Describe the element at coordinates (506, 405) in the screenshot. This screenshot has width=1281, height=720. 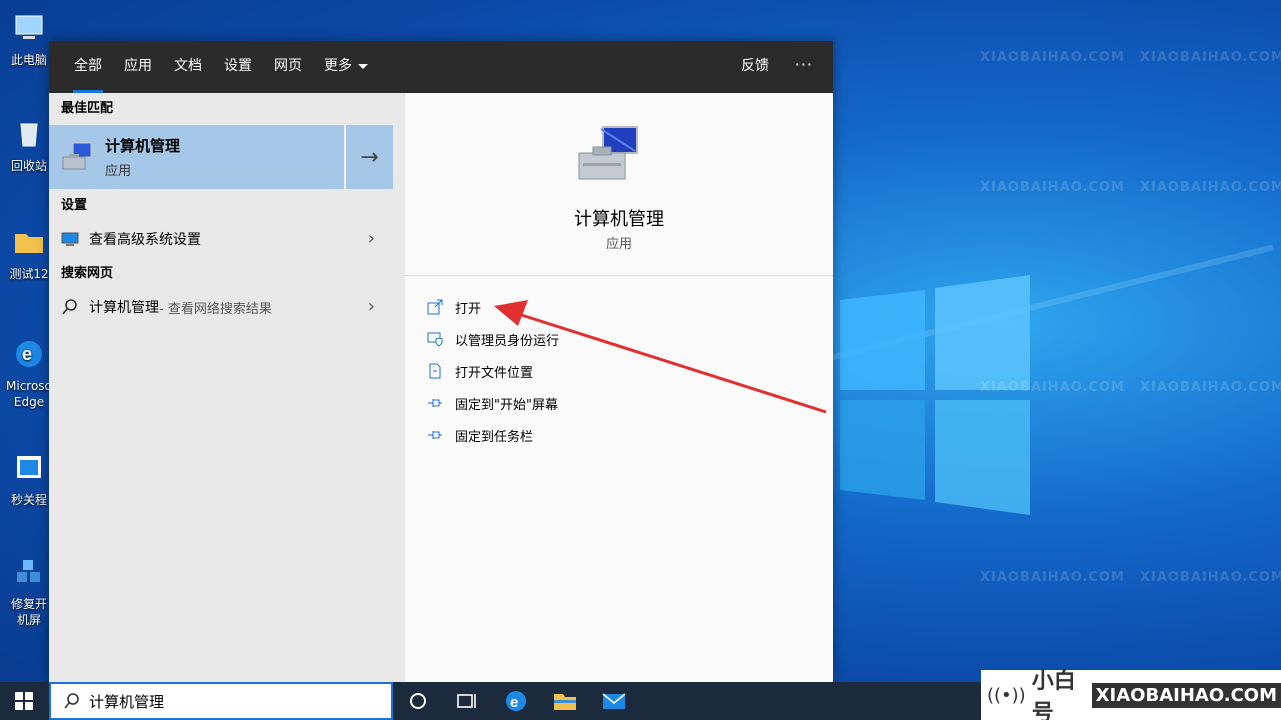
I see `action-label: 固定到"开始"屏幕` at that location.